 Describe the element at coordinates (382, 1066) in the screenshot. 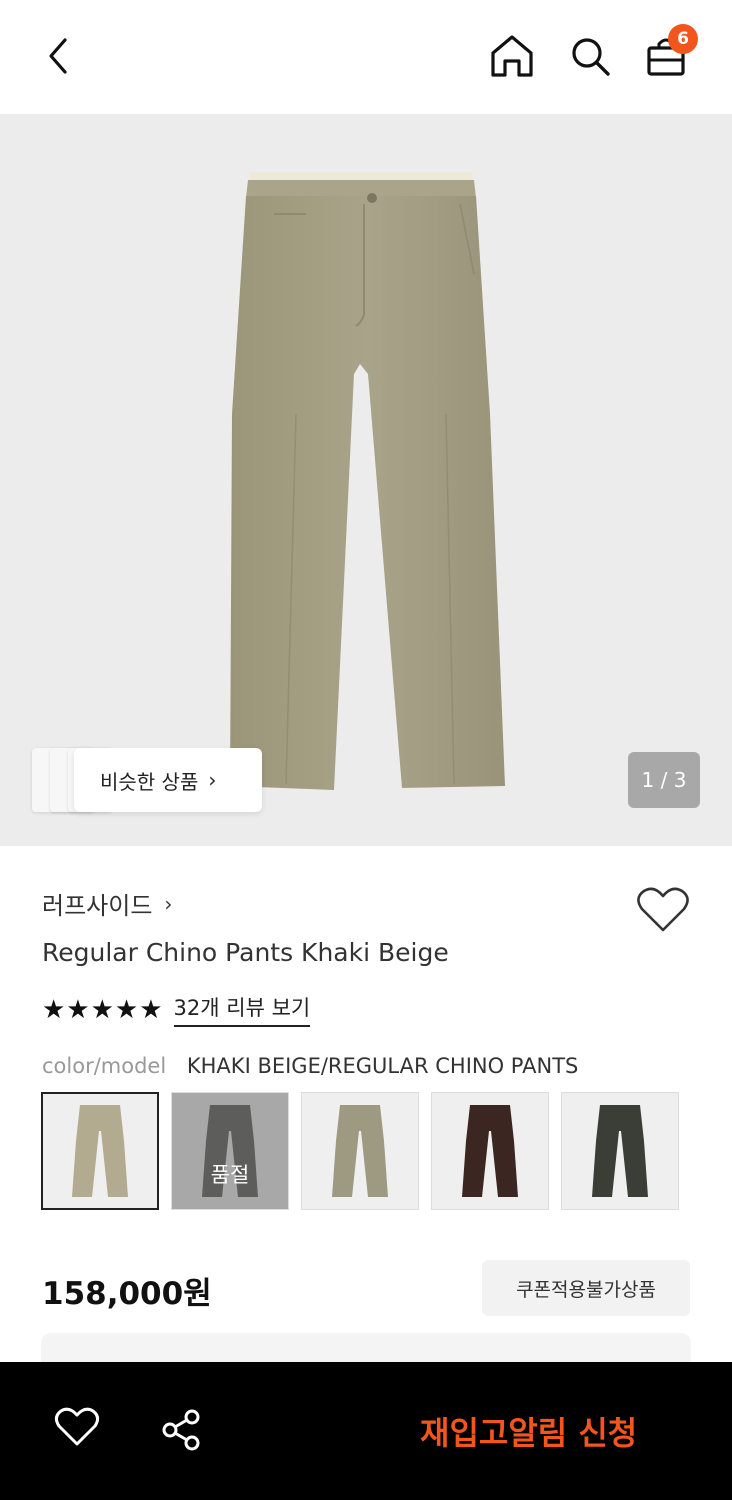

I see `color-model-value: KHAKI BEIGE/REGULAR CHINO PANTS` at that location.